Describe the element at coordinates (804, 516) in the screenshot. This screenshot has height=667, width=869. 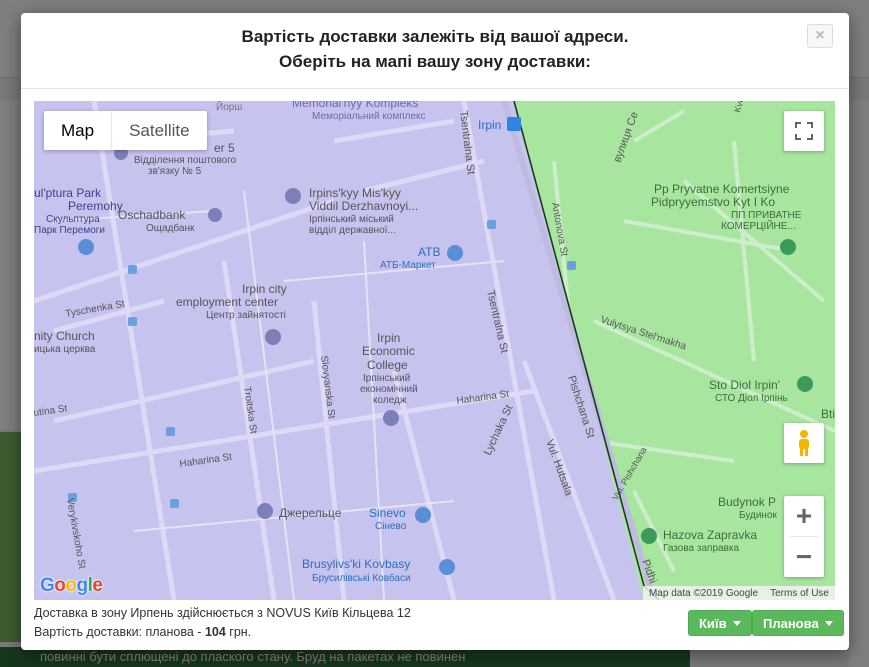
I see `zoom-in-button: +` at that location.